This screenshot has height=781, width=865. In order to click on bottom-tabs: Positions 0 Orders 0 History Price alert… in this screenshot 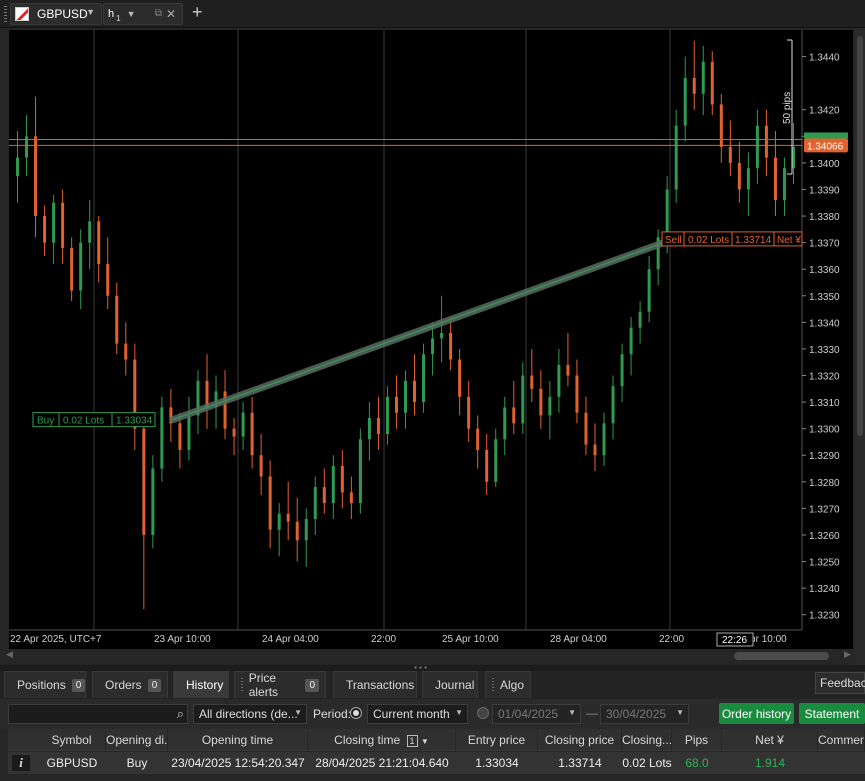, I will do `click(432, 685)`.